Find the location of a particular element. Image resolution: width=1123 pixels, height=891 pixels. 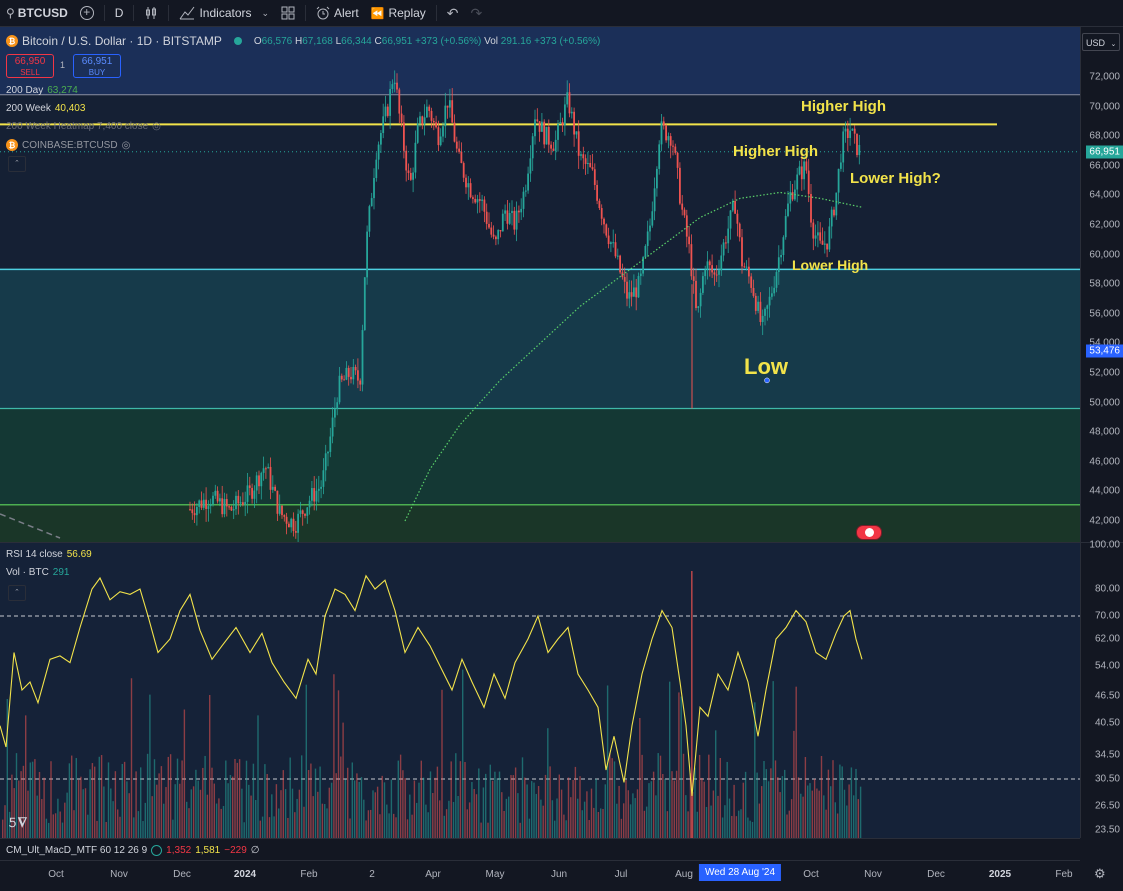

eye-off-icon: ◎ is located at coordinates (126, 145).